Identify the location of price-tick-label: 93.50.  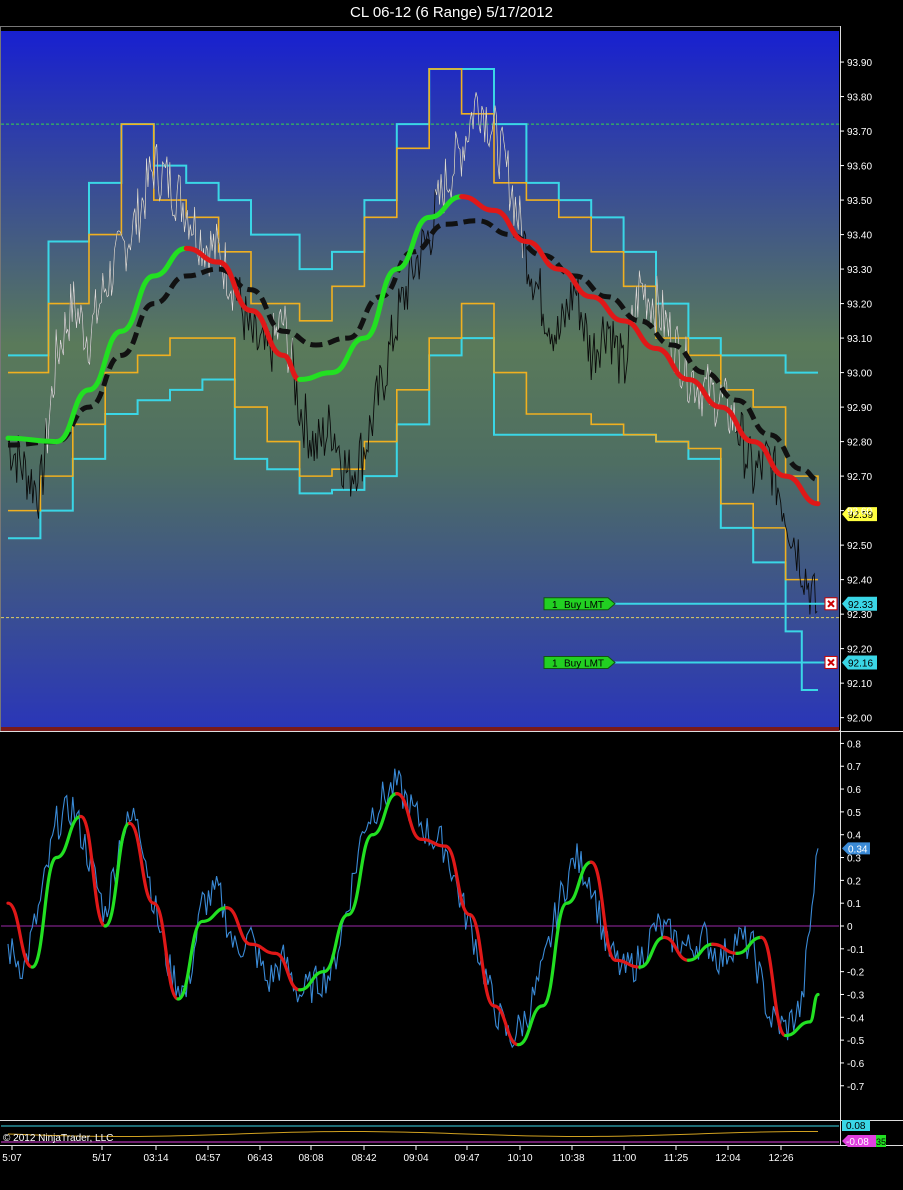
(859, 201).